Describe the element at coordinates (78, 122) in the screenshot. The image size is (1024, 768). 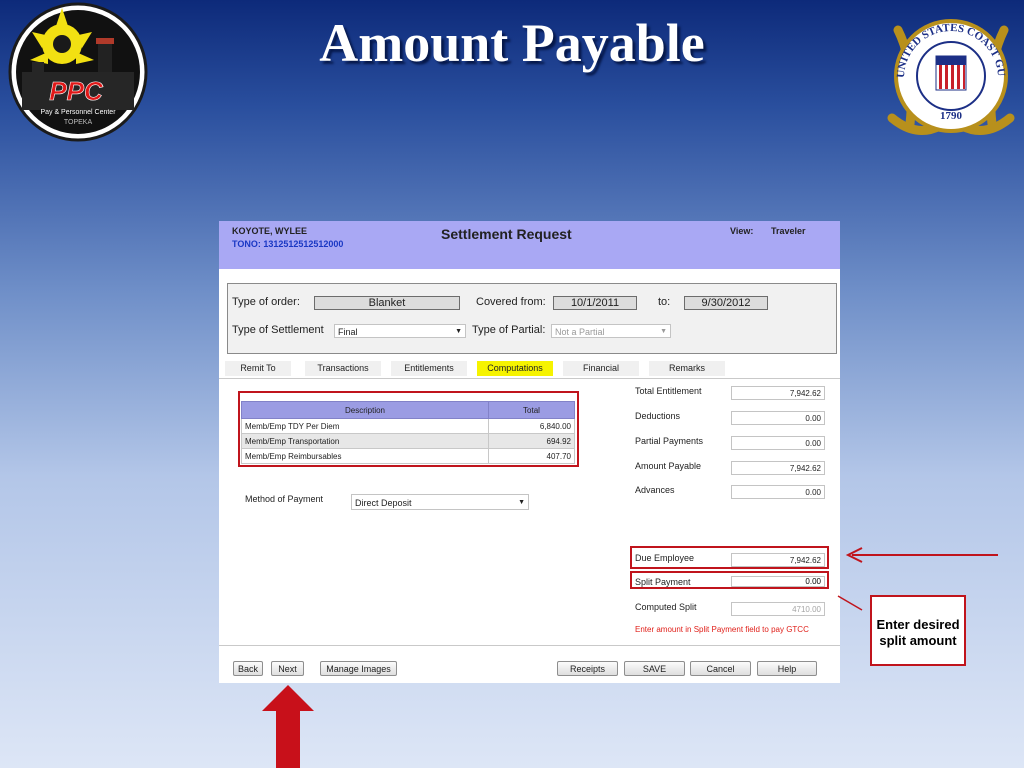
I see `ppc-logo-city: TOPEKA` at that location.